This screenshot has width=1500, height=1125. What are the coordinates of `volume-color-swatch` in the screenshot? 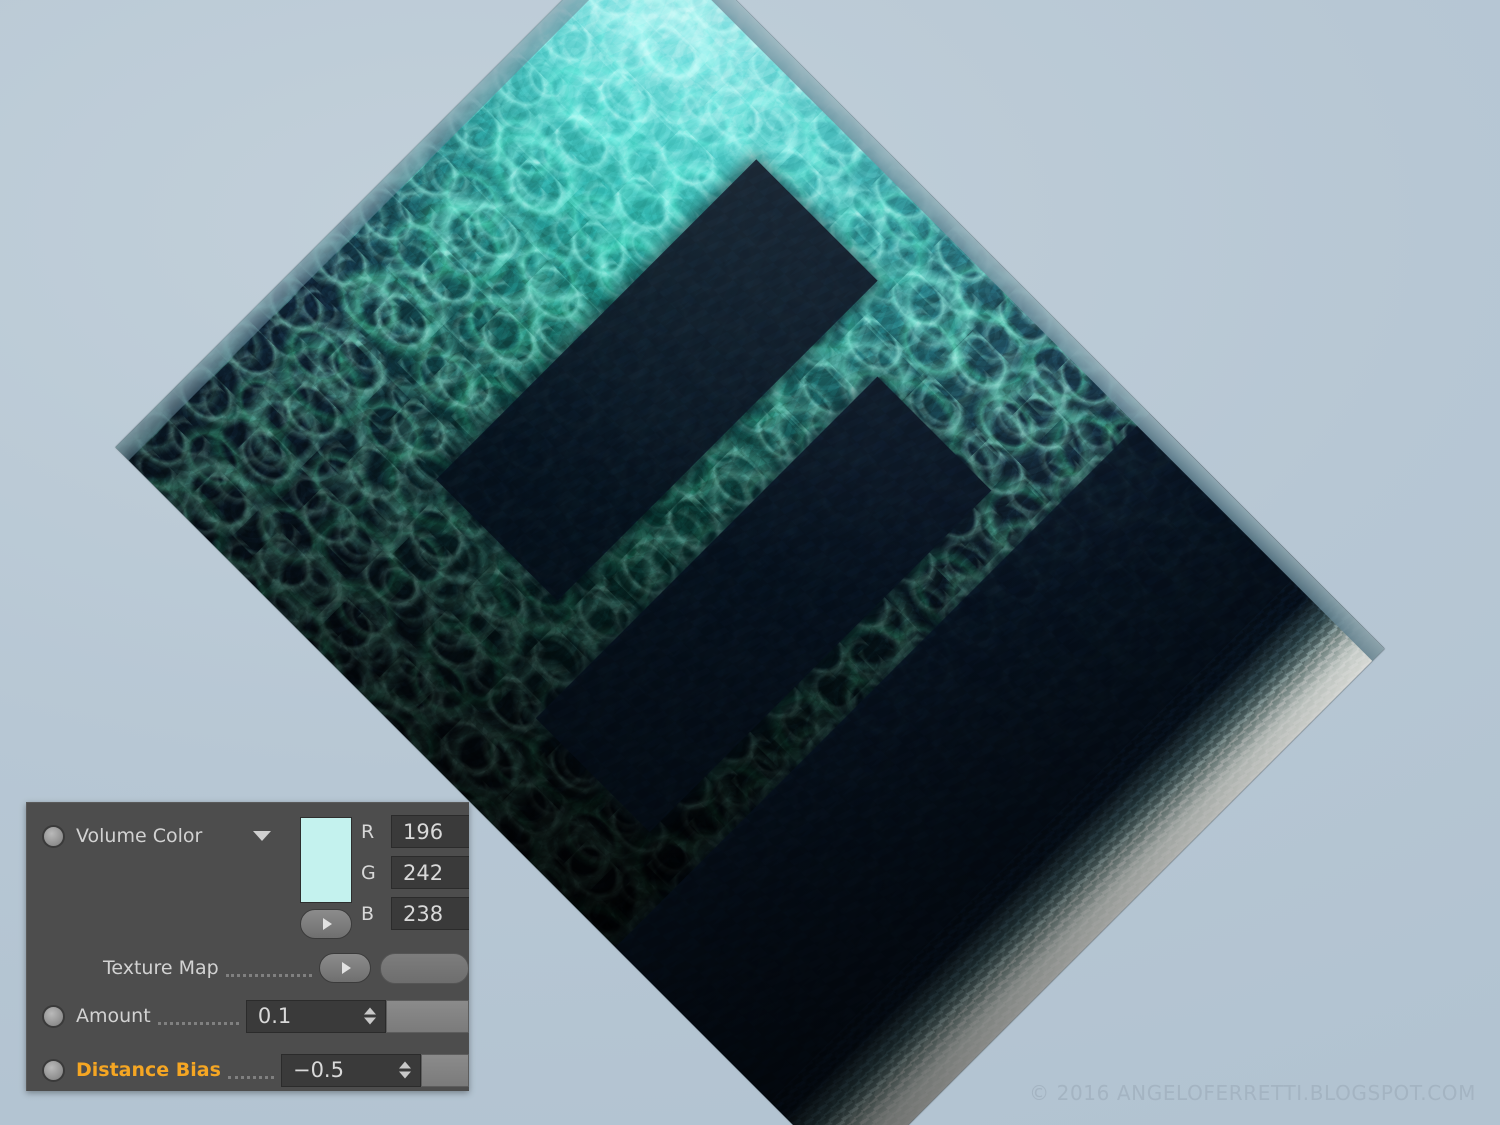 It's located at (326, 860).